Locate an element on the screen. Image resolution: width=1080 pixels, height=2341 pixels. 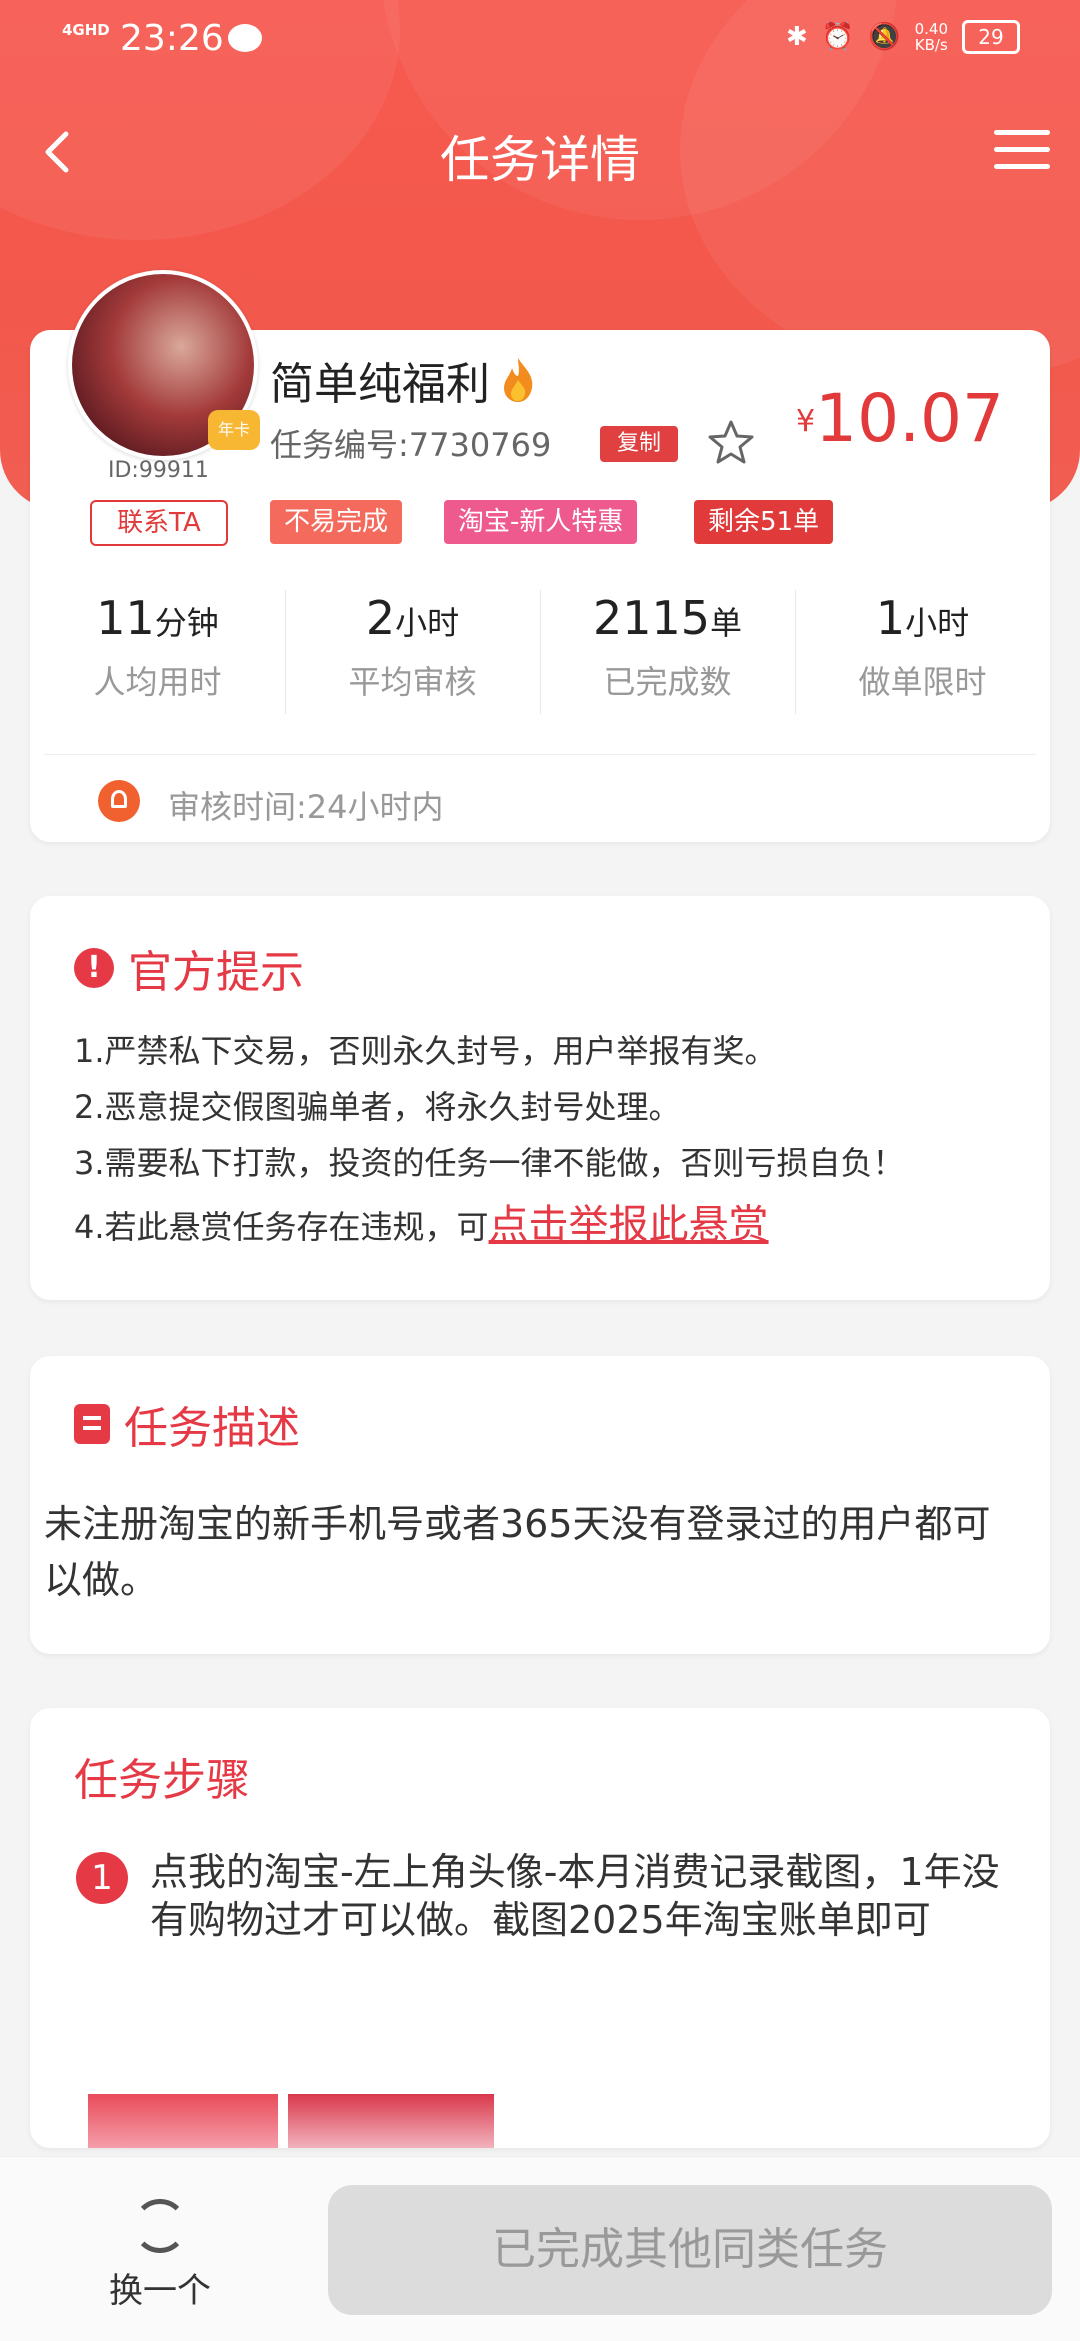
network-speed: 0.40 KB/s is located at coordinates (931, 37).